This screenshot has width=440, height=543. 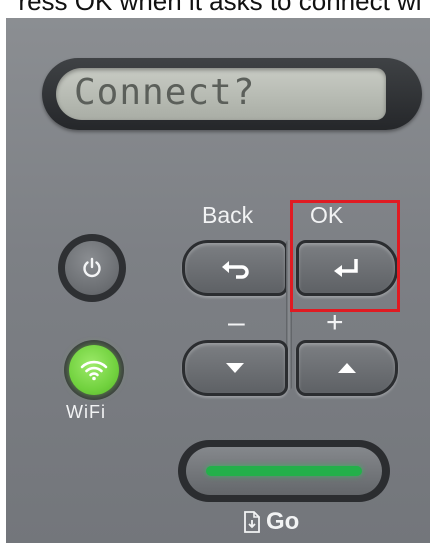 I want to click on lcd-message: Connect?, so click(x=165, y=92).